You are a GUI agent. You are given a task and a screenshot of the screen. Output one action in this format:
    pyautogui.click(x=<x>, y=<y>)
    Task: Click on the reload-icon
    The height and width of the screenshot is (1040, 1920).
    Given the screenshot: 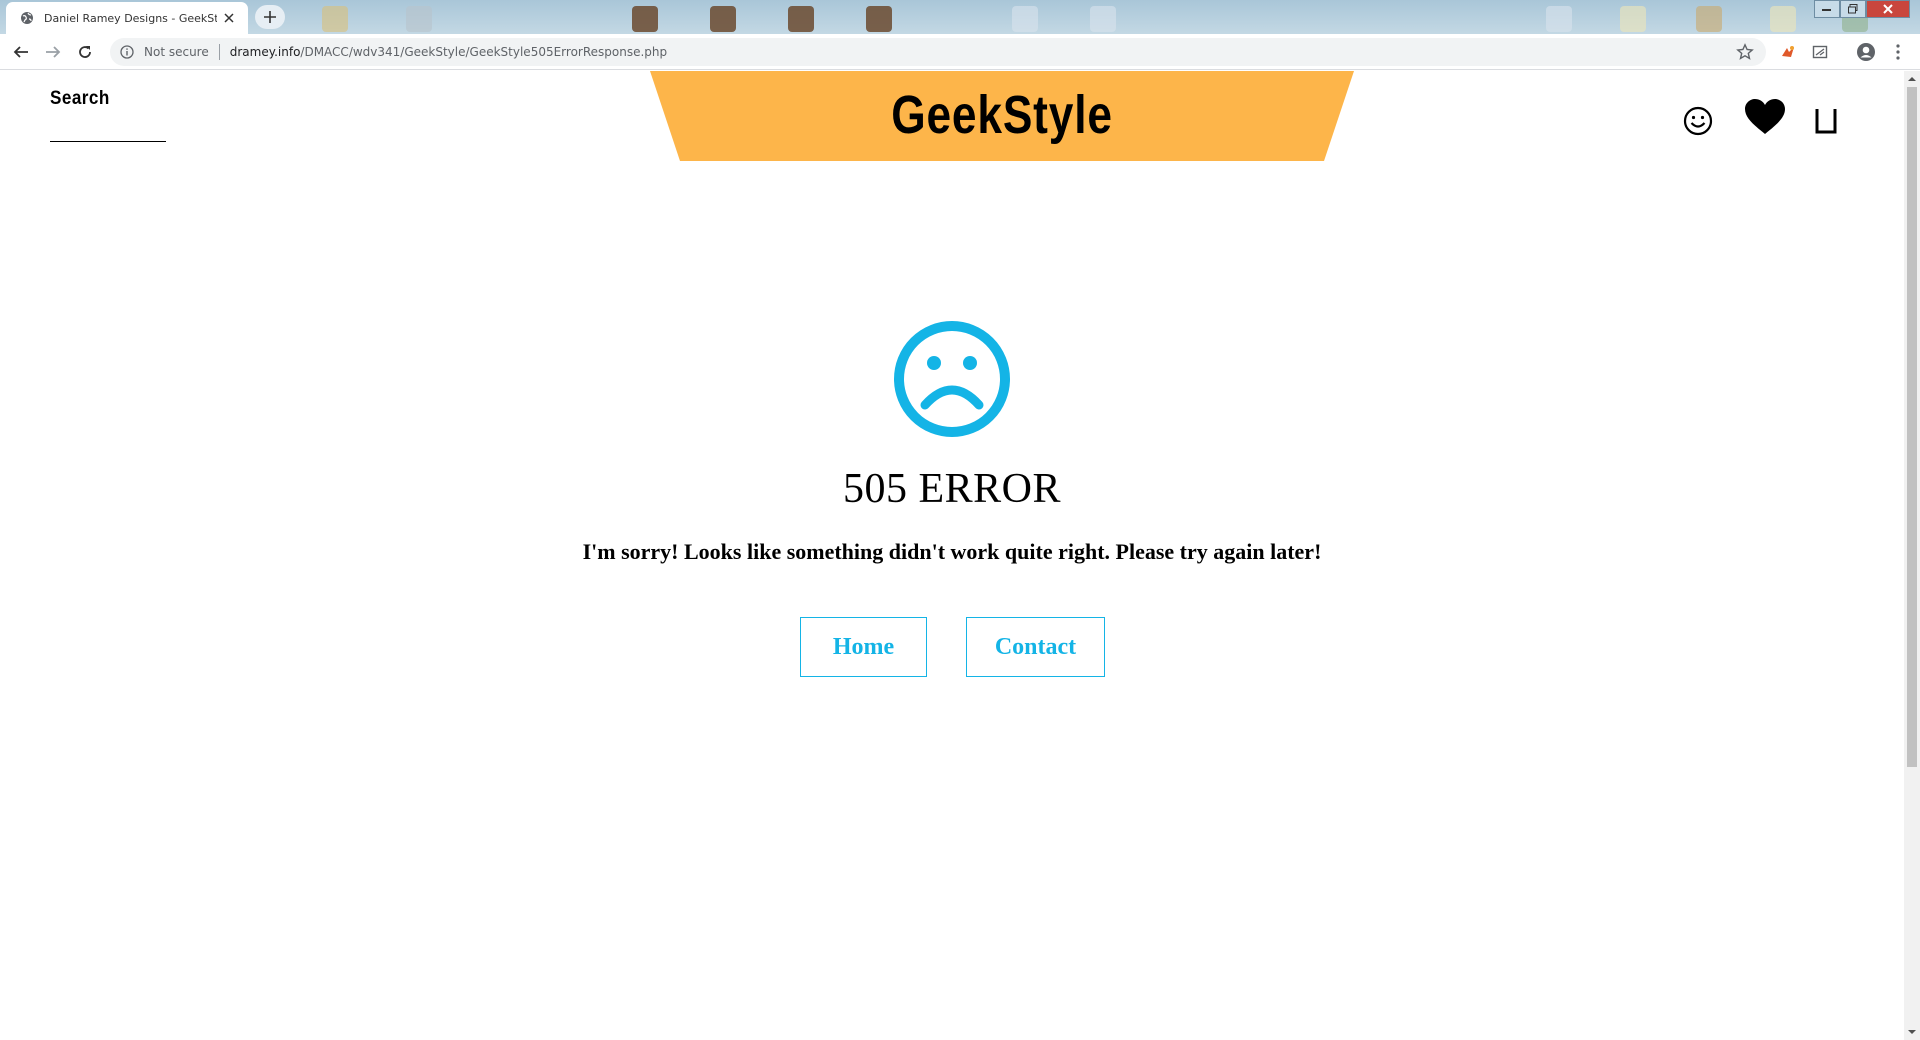 What is the action you would take?
    pyautogui.click(x=85, y=52)
    